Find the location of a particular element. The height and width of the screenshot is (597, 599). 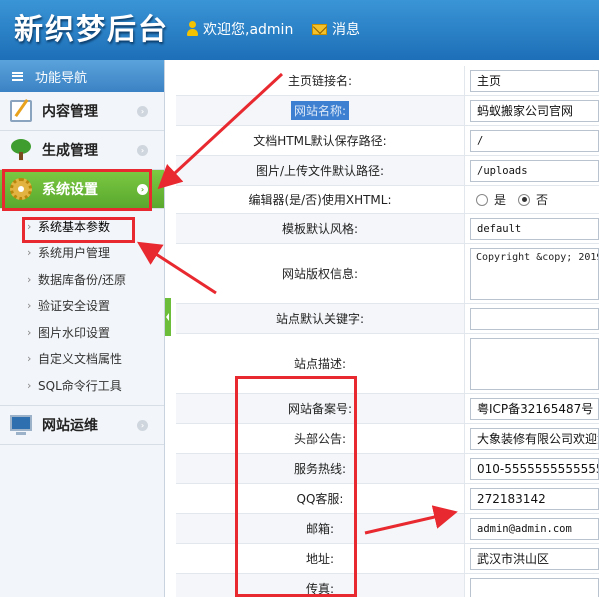

site-name-input: 蚂蚁搬家公司官网 is located at coordinates (534, 110).